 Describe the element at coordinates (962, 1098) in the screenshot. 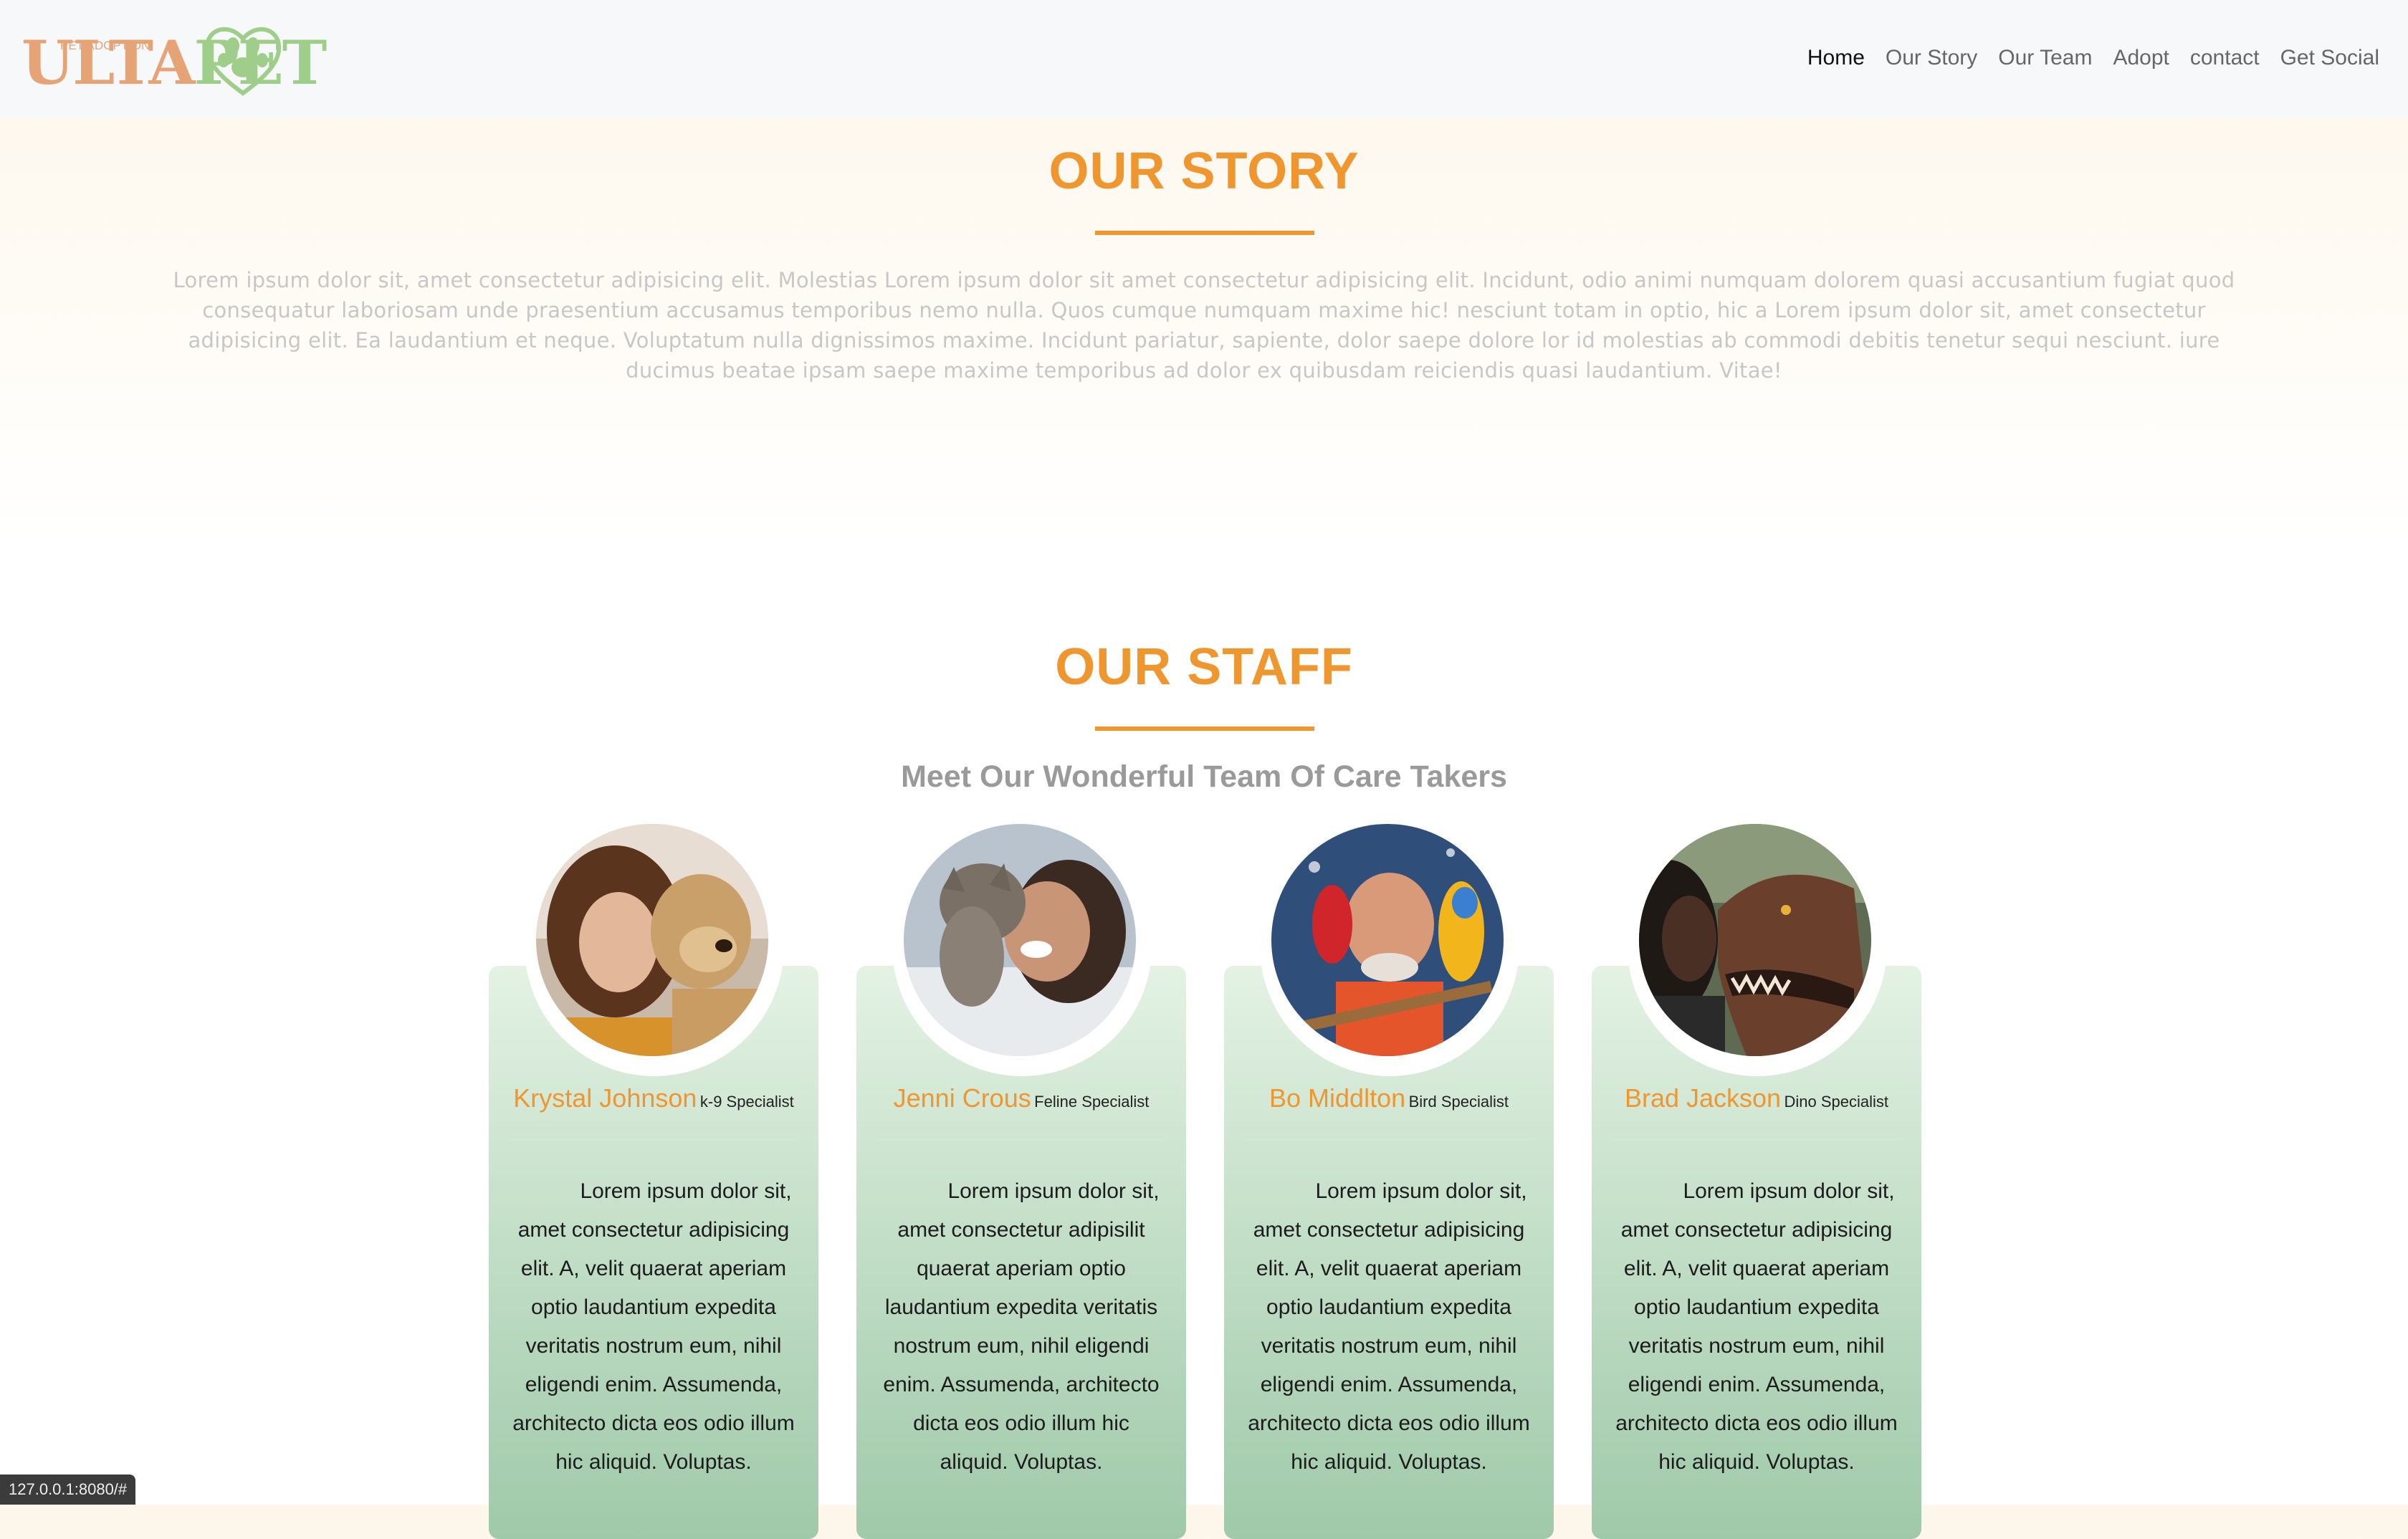

I see `staff-name: Jenni Crous` at that location.